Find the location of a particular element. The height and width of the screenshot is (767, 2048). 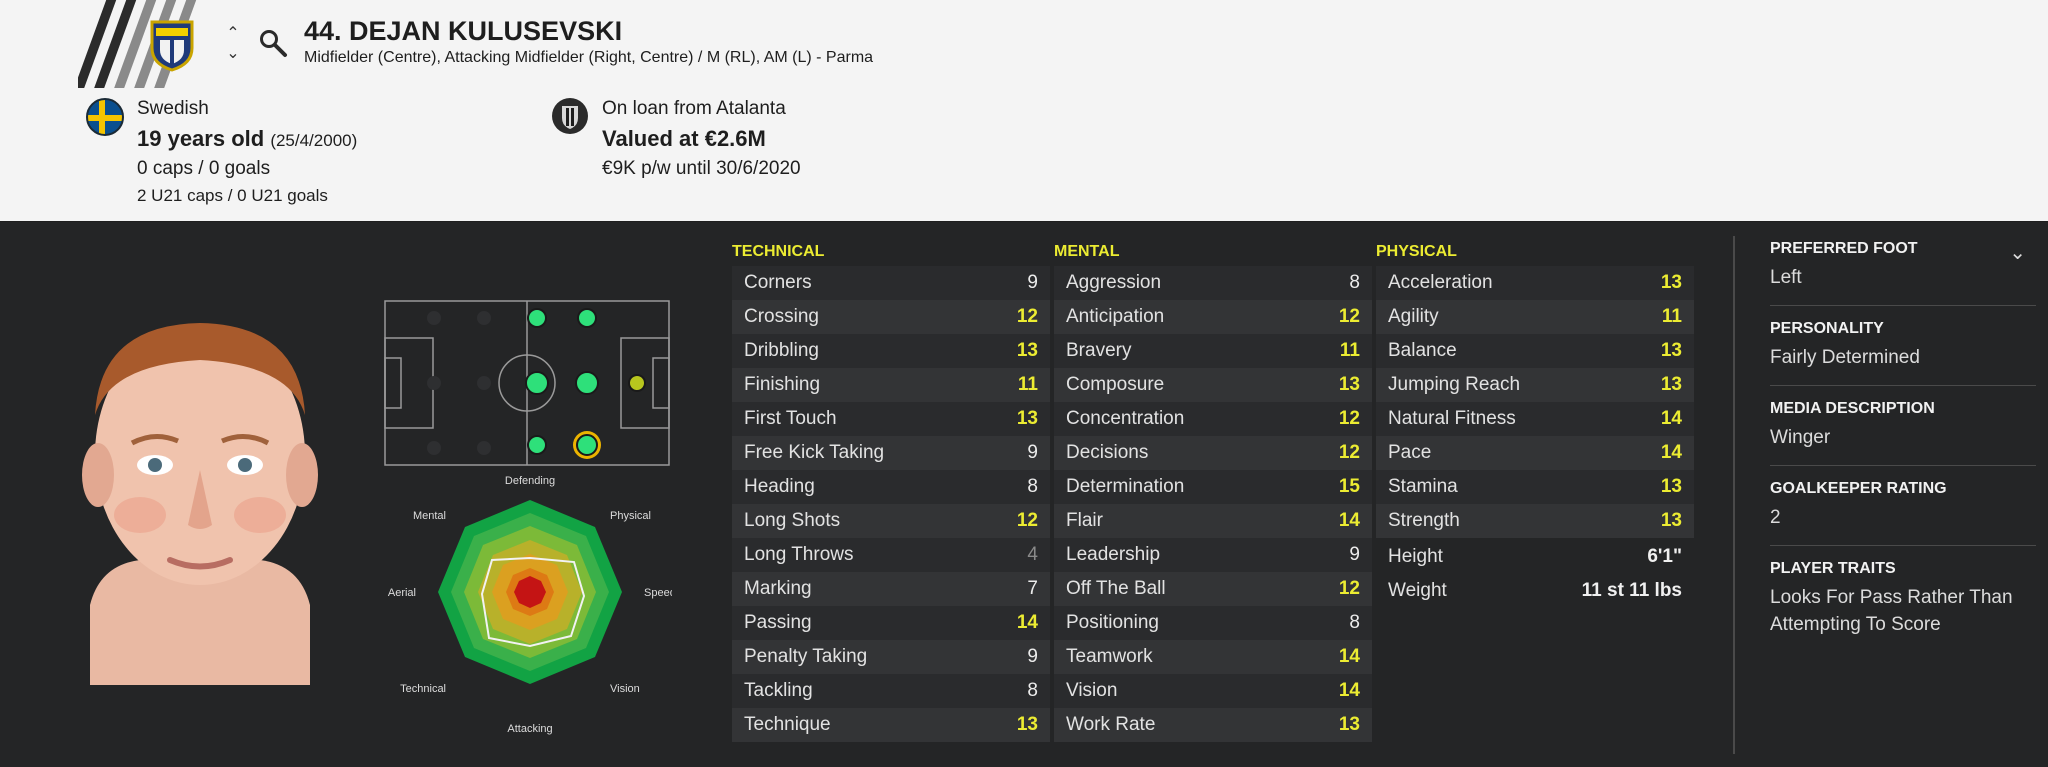

media-description-label: MEDIA DESCRIPTION is located at coordinates (1852, 408).